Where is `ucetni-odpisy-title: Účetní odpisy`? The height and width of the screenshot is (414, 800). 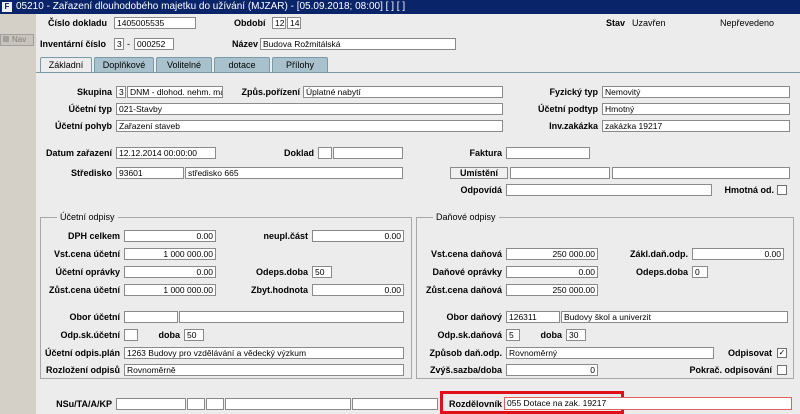
ucetni-odpisy-title: Účetní odpisy is located at coordinates (87, 217).